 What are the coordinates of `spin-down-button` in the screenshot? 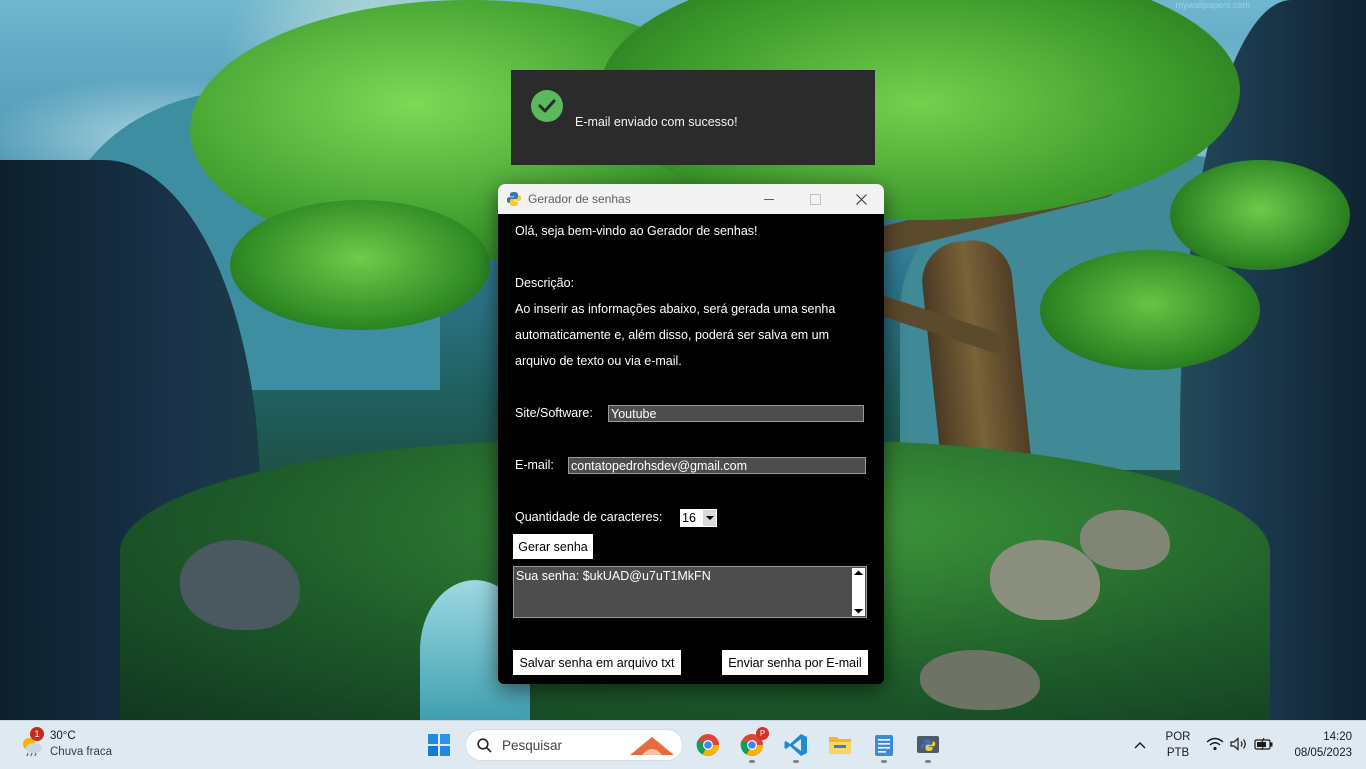 It's located at (709, 518).